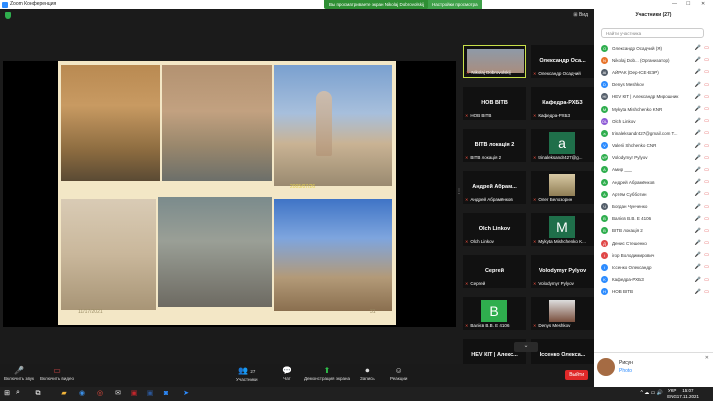 The width and height of the screenshot is (713, 401). What do you see at coordinates (562, 73) in the screenshot?
I see `tile-label: Олександр Осадчий` at bounding box center [562, 73].